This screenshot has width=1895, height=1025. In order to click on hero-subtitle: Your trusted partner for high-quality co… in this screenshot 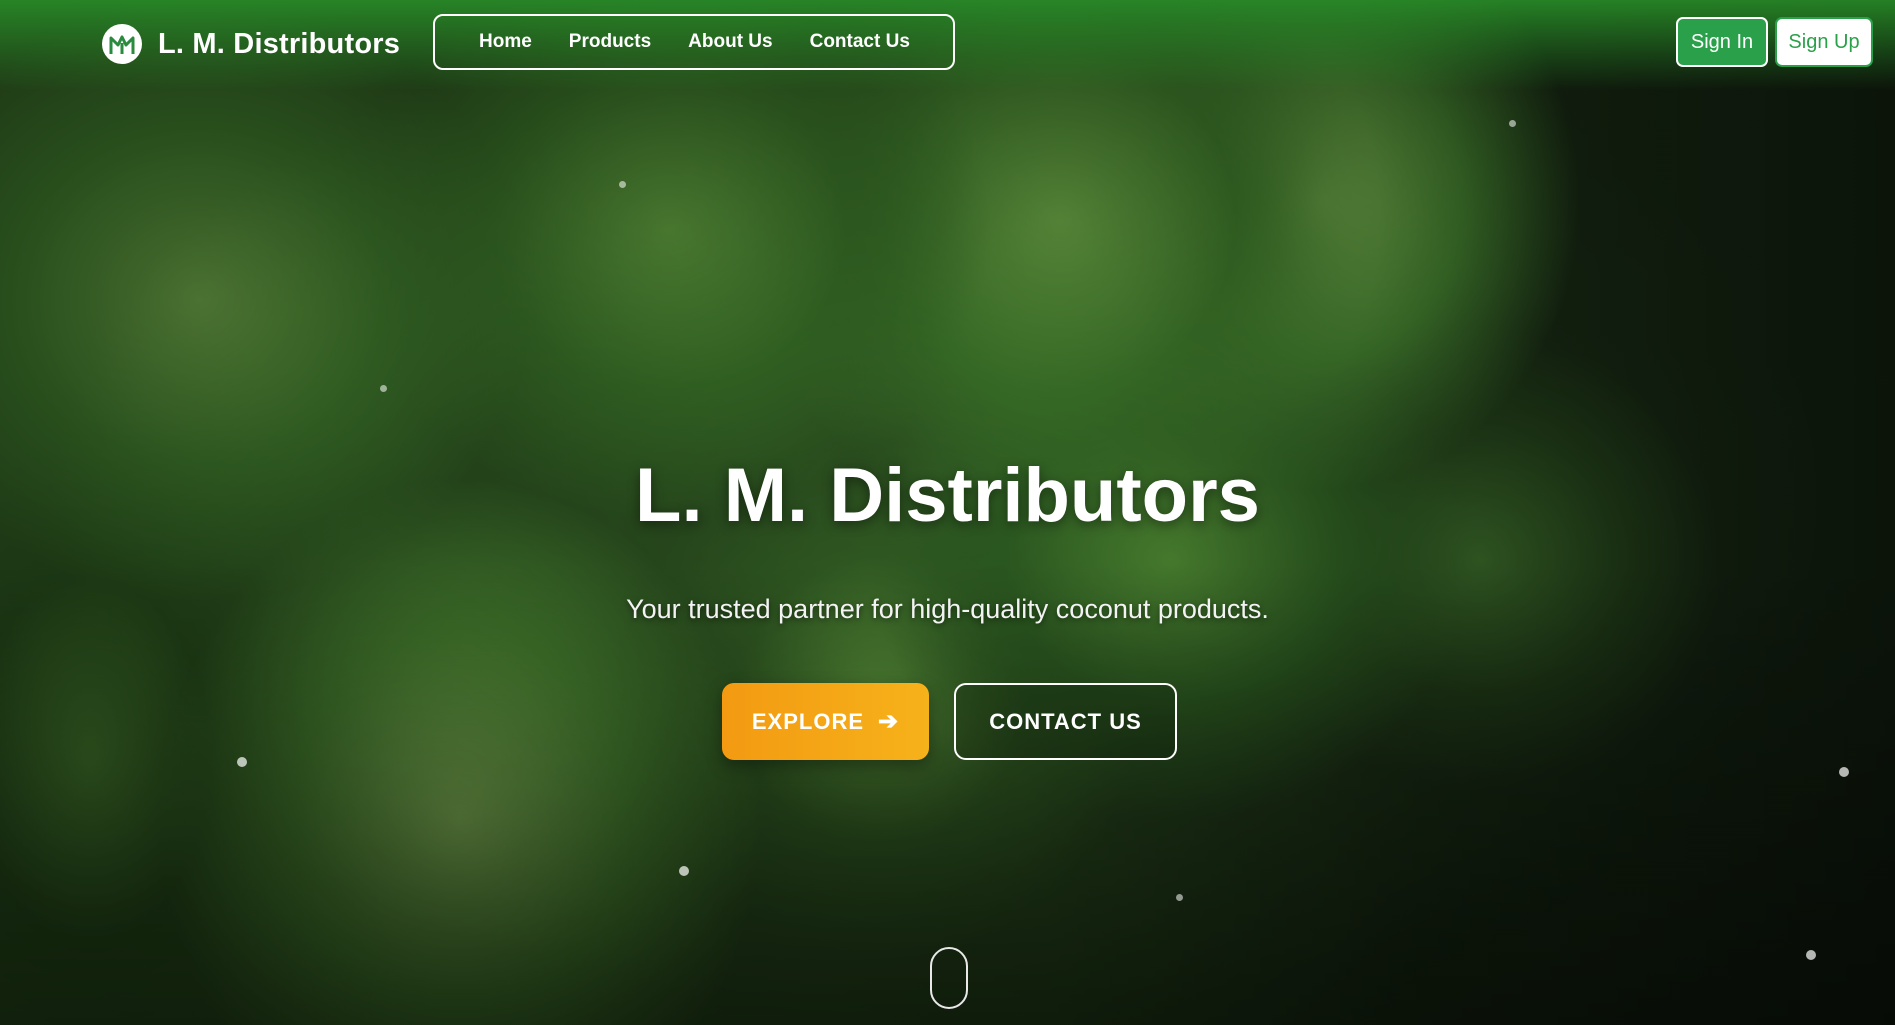, I will do `click(947, 609)`.